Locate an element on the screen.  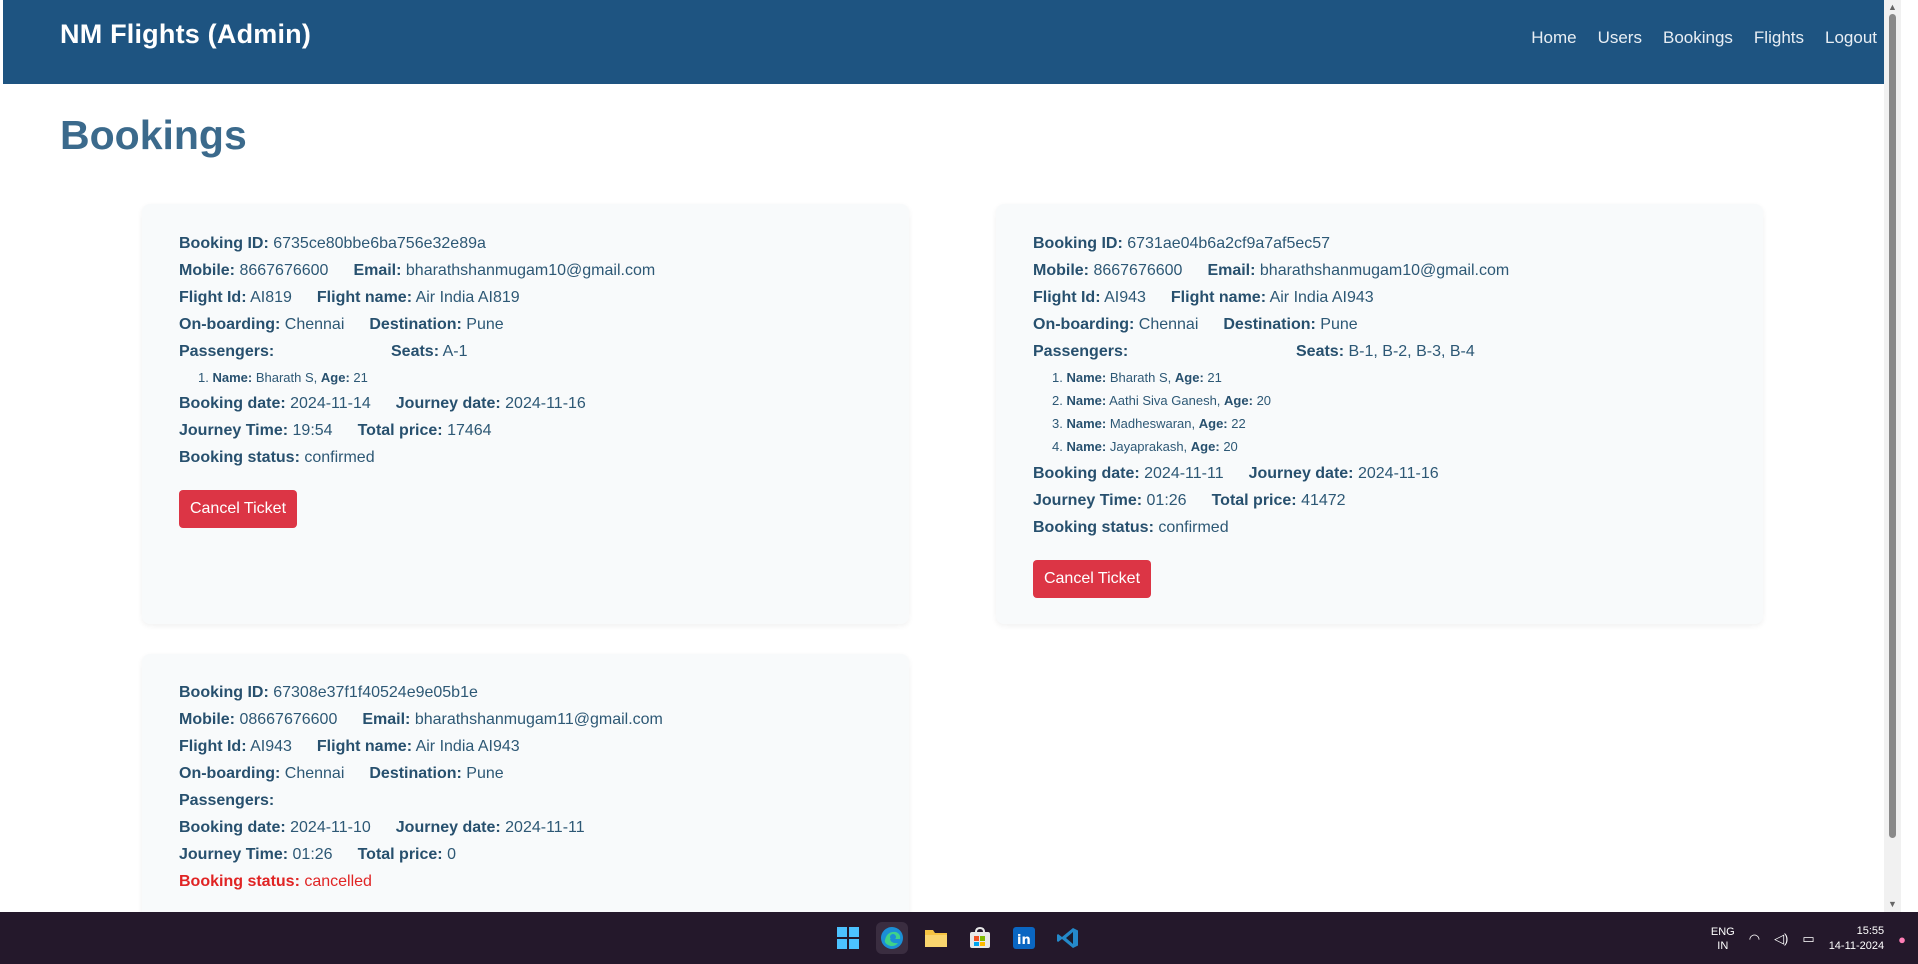
status-row: Booking status: cancelled is located at coordinates (275, 881).